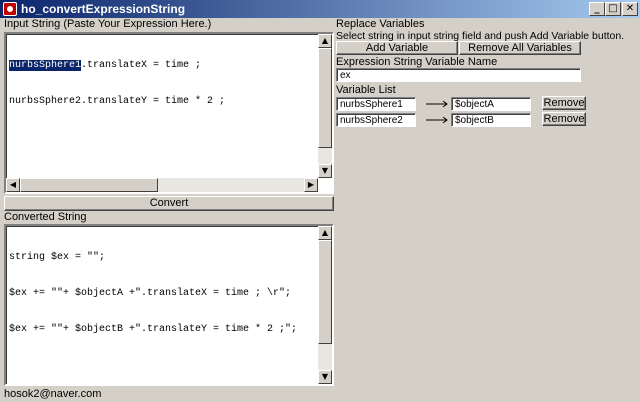  What do you see at coordinates (491, 120) in the screenshot?
I see `variable-target-field: $objectB` at bounding box center [491, 120].